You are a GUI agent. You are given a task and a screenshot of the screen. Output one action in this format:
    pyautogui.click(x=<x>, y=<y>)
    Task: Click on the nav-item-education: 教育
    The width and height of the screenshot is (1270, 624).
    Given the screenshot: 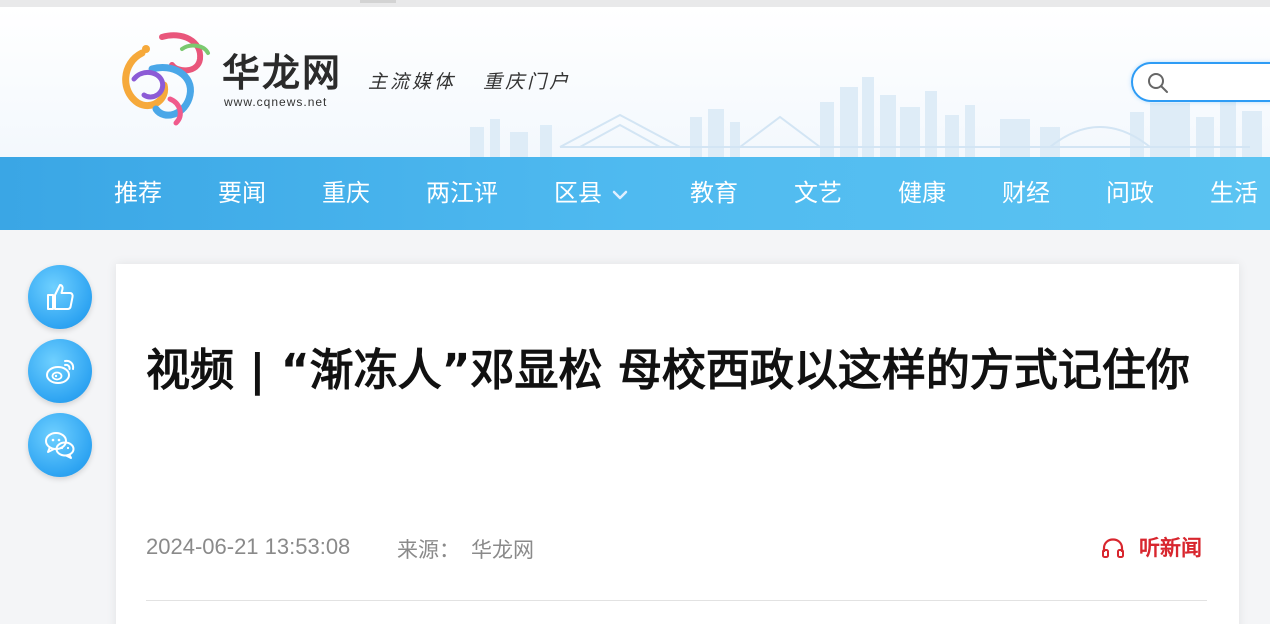 What is the action you would take?
    pyautogui.click(x=714, y=193)
    